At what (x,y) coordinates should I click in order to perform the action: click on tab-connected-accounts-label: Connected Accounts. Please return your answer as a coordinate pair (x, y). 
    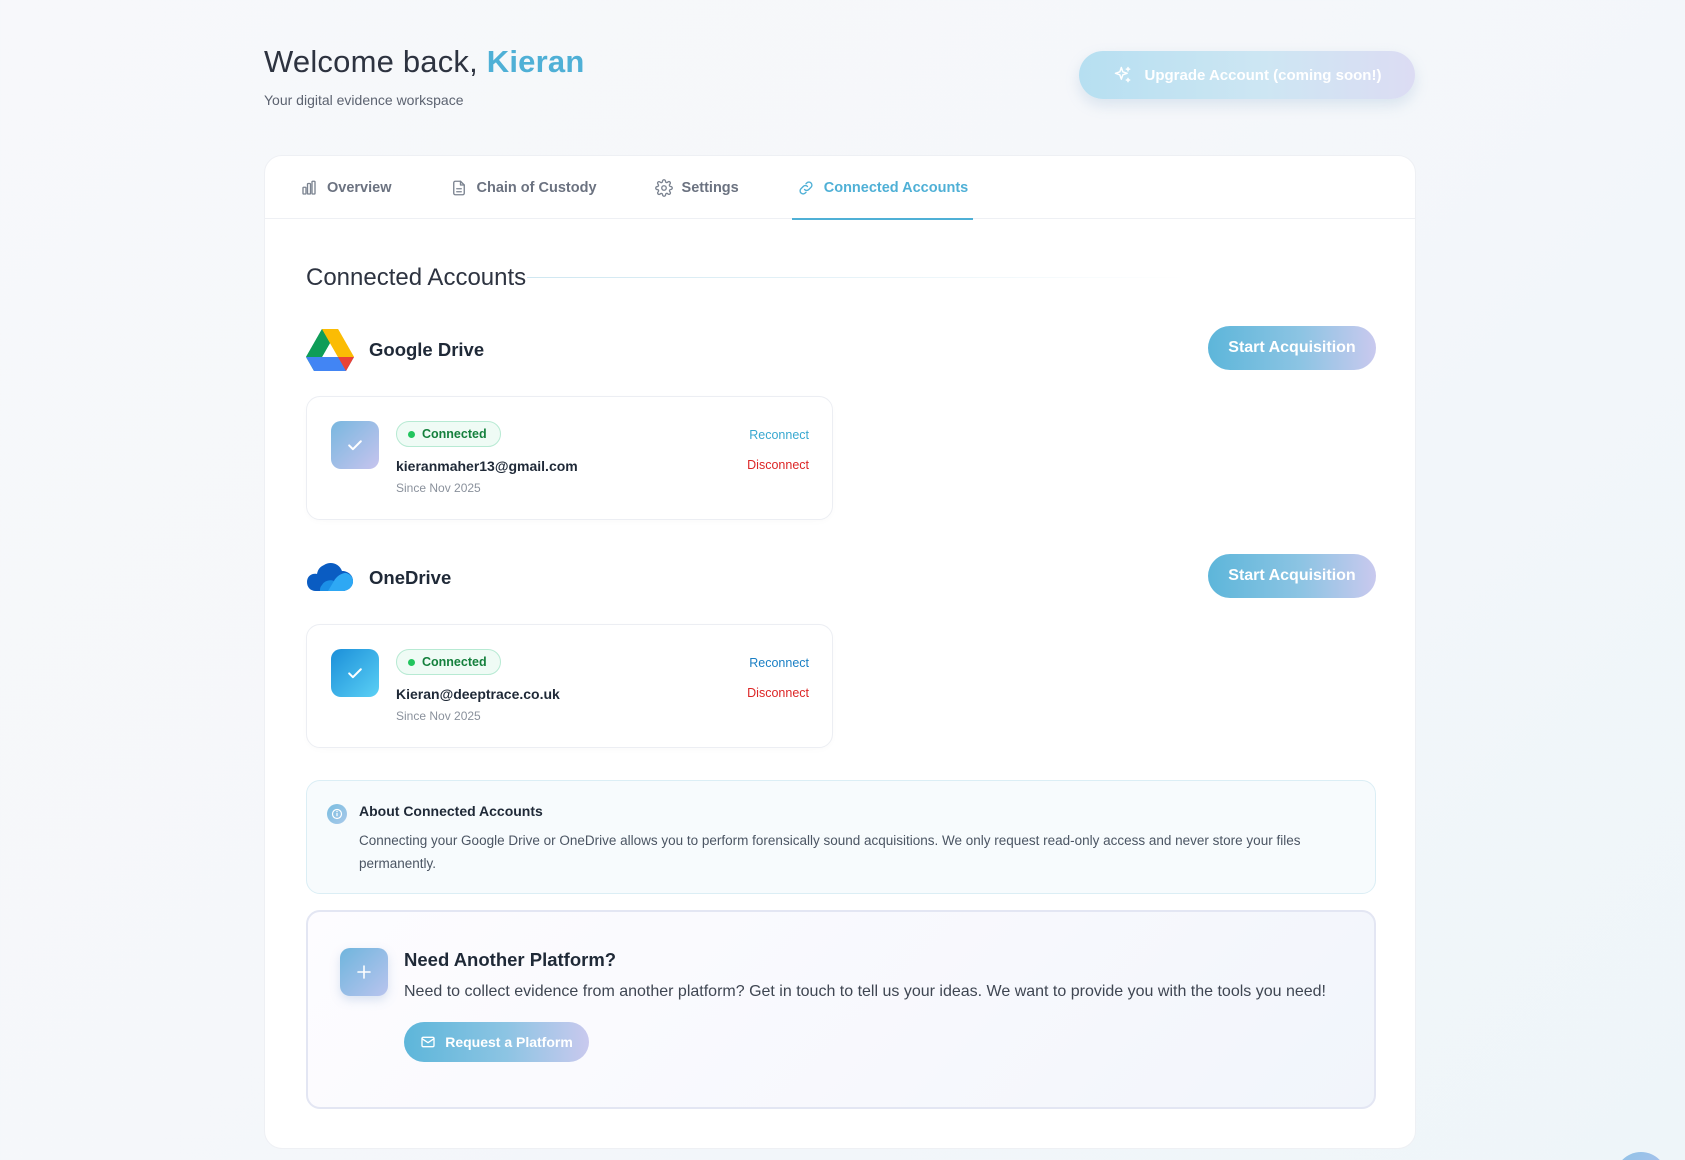
    Looking at the image, I should click on (896, 187).